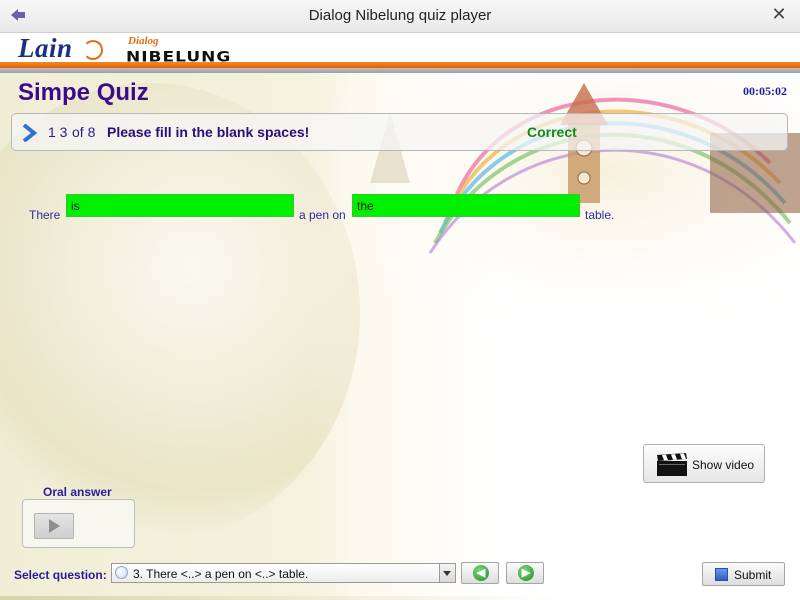 The height and width of the screenshot is (600, 800). I want to click on footer-strip, so click(400, 598).